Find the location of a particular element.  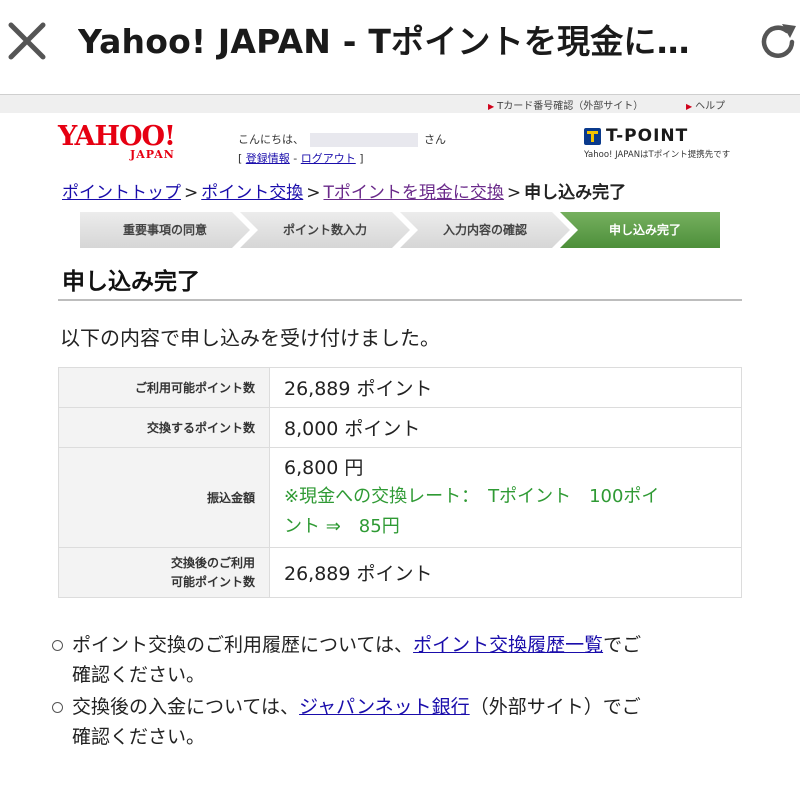

utility-strip: ▶ Tカード番号確認（外部サイト） ▶ ヘルプ is located at coordinates (400, 103).